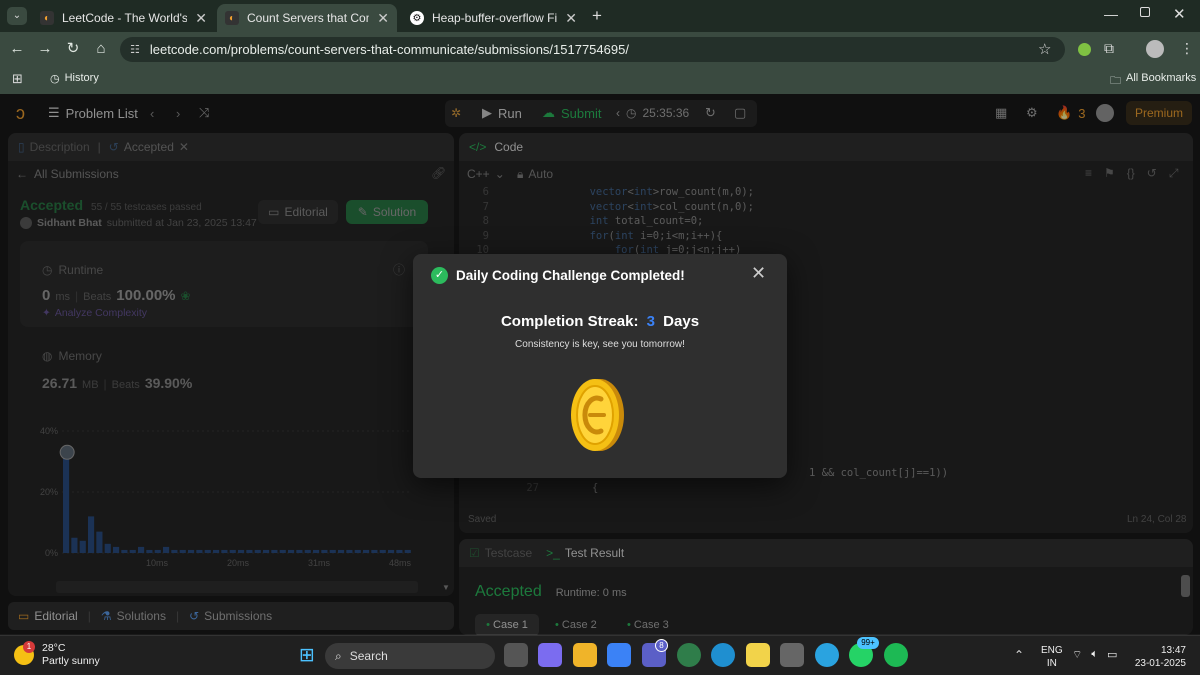 The height and width of the screenshot is (675, 1200). What do you see at coordinates (45, 49) in the screenshot?
I see `forward-icon: →` at bounding box center [45, 49].